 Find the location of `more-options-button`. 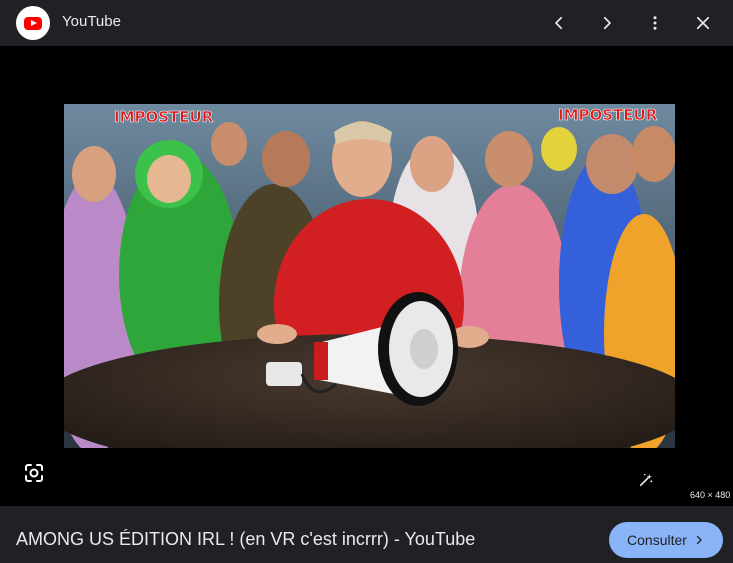

more-options-button is located at coordinates (655, 23).